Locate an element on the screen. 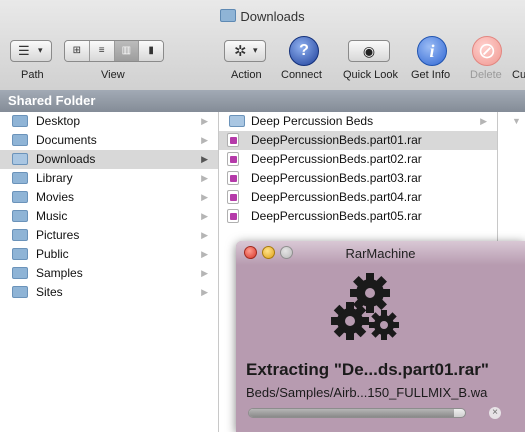  action-button: ✲ ▾ is located at coordinates (245, 51).